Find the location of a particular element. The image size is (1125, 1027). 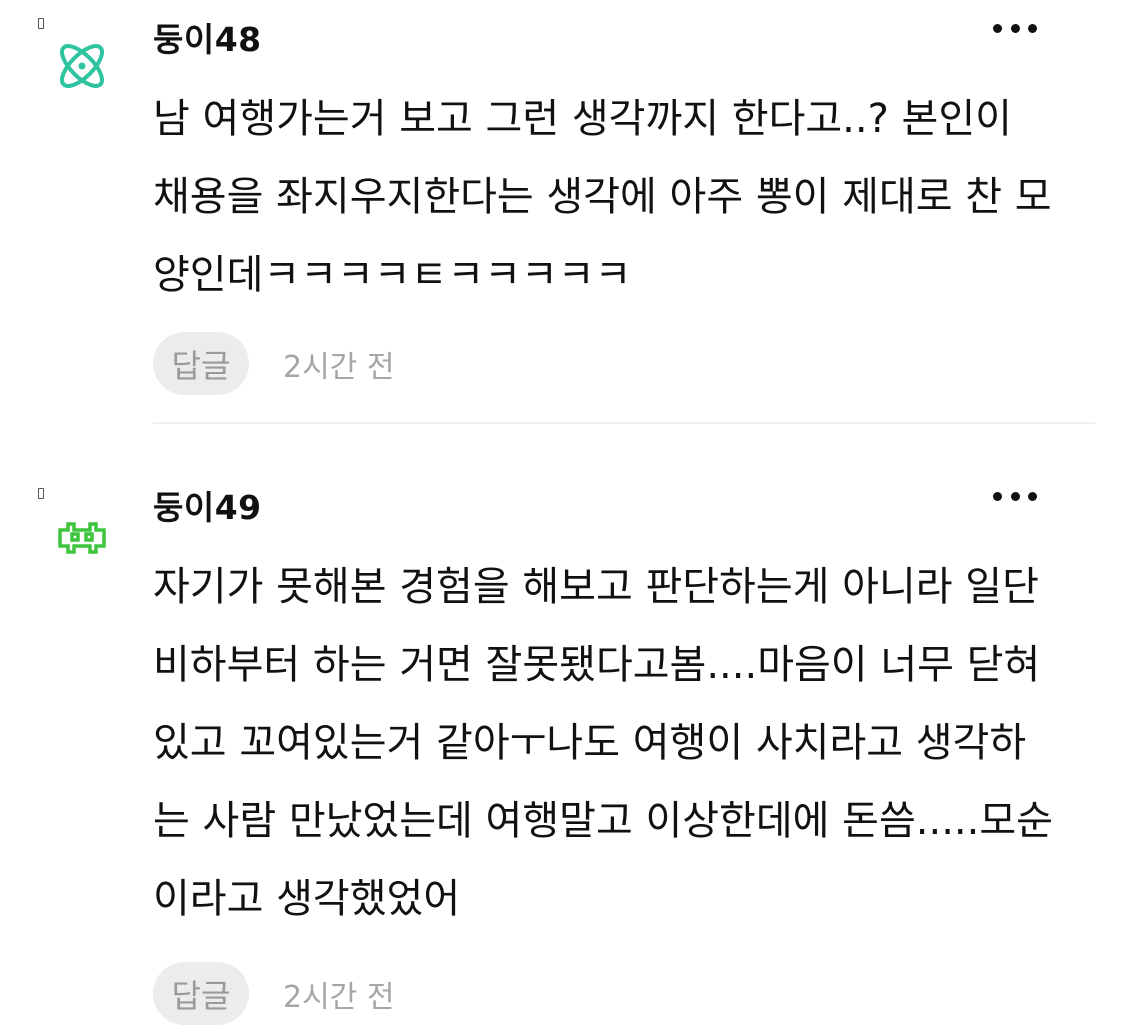

comment-author: 둥이49 is located at coordinates (207, 508).